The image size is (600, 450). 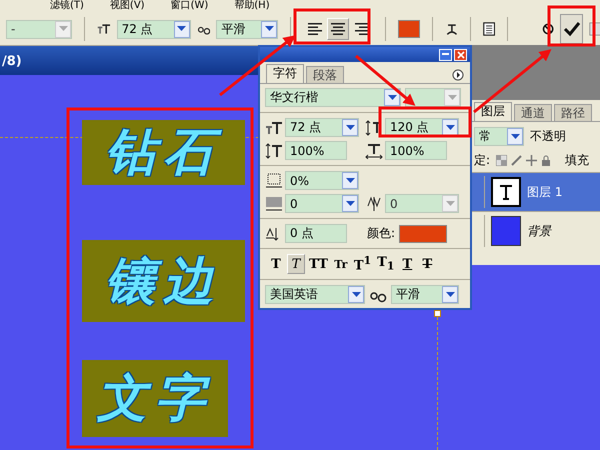 What do you see at coordinates (322, 180) in the screenshot?
I see `tsume-dropdown: 0%` at bounding box center [322, 180].